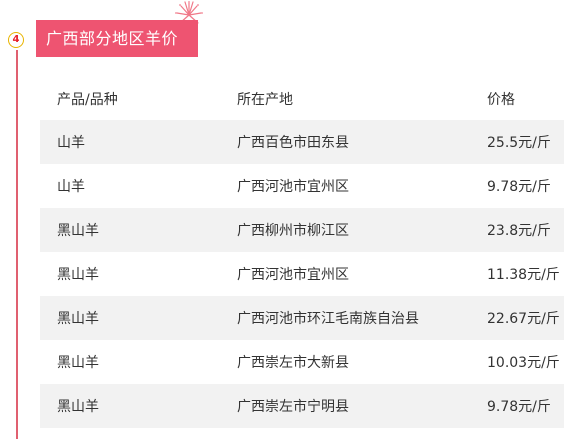 The width and height of the screenshot is (568, 439). I want to click on table-row: 山羊 广西河池市宜州区 9.78元/斤, so click(302, 186).